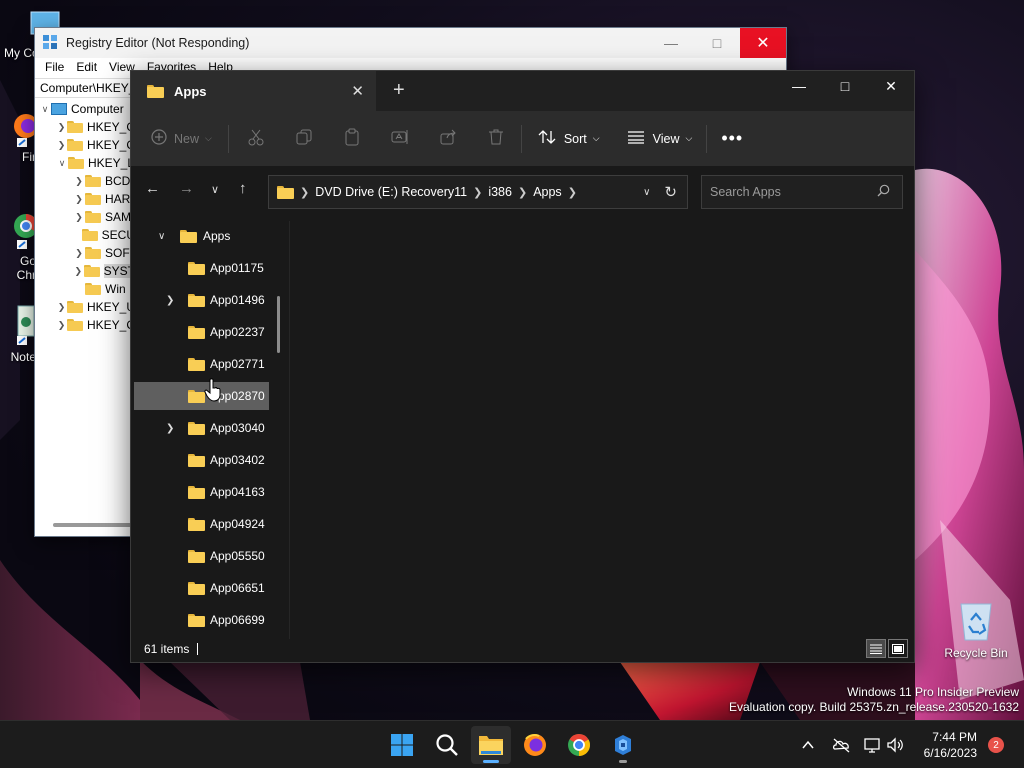 This screenshot has height=768, width=1024. What do you see at coordinates (215, 189) in the screenshot?
I see `recent-locations-chevron-icon: ∨` at bounding box center [215, 189].